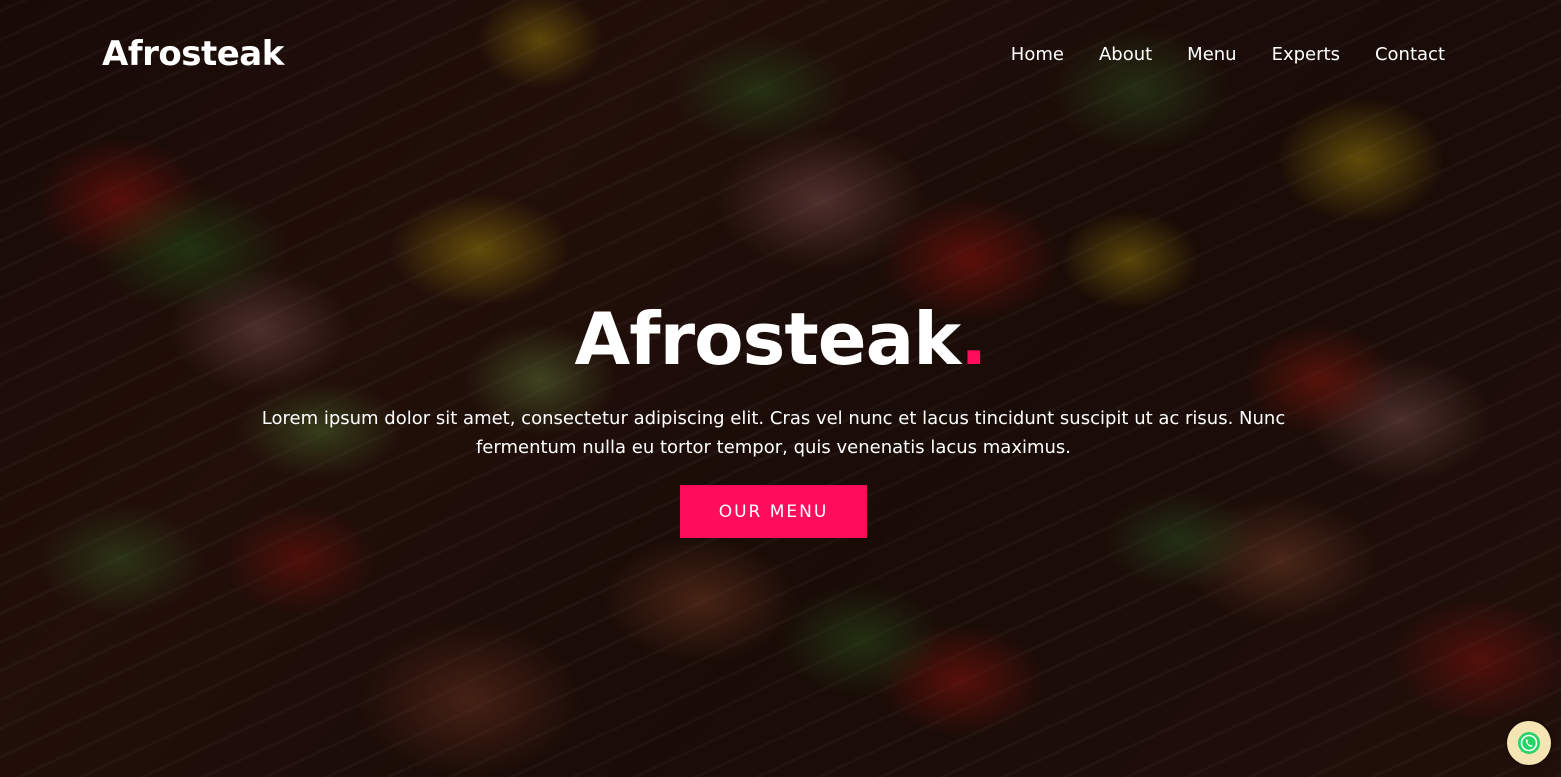 This screenshot has width=1561, height=777. I want to click on nav-item-about: About, so click(1125, 54).